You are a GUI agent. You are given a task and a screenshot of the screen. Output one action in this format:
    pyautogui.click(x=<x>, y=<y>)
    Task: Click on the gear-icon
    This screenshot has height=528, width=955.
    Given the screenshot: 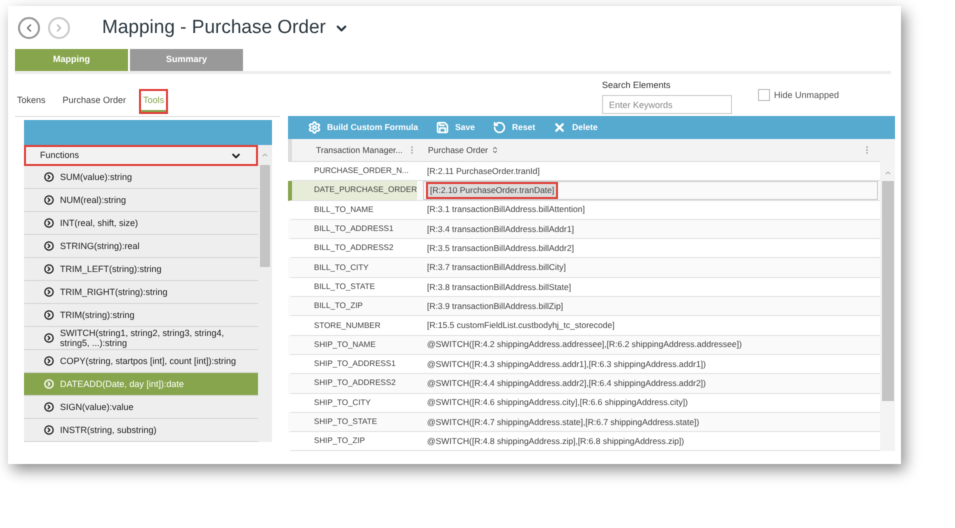 What is the action you would take?
    pyautogui.click(x=314, y=127)
    